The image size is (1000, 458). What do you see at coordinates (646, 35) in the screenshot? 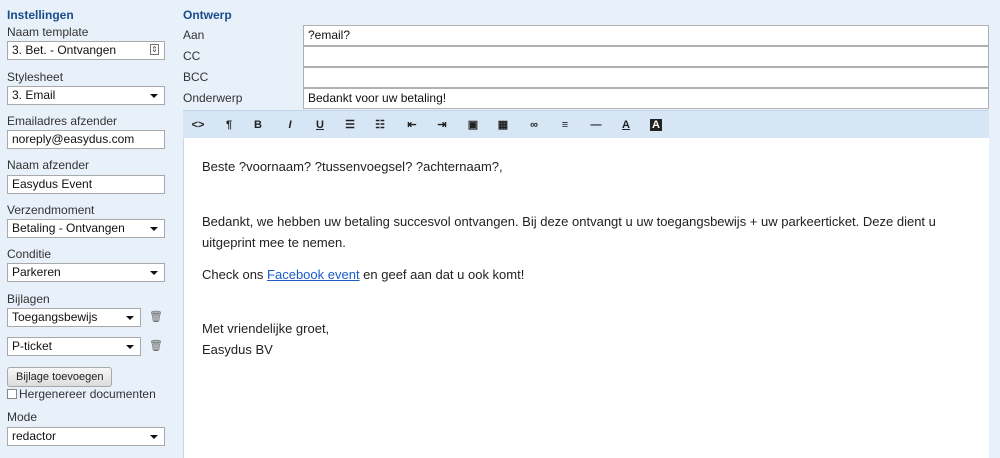
I see `to-input: ?email?` at bounding box center [646, 35].